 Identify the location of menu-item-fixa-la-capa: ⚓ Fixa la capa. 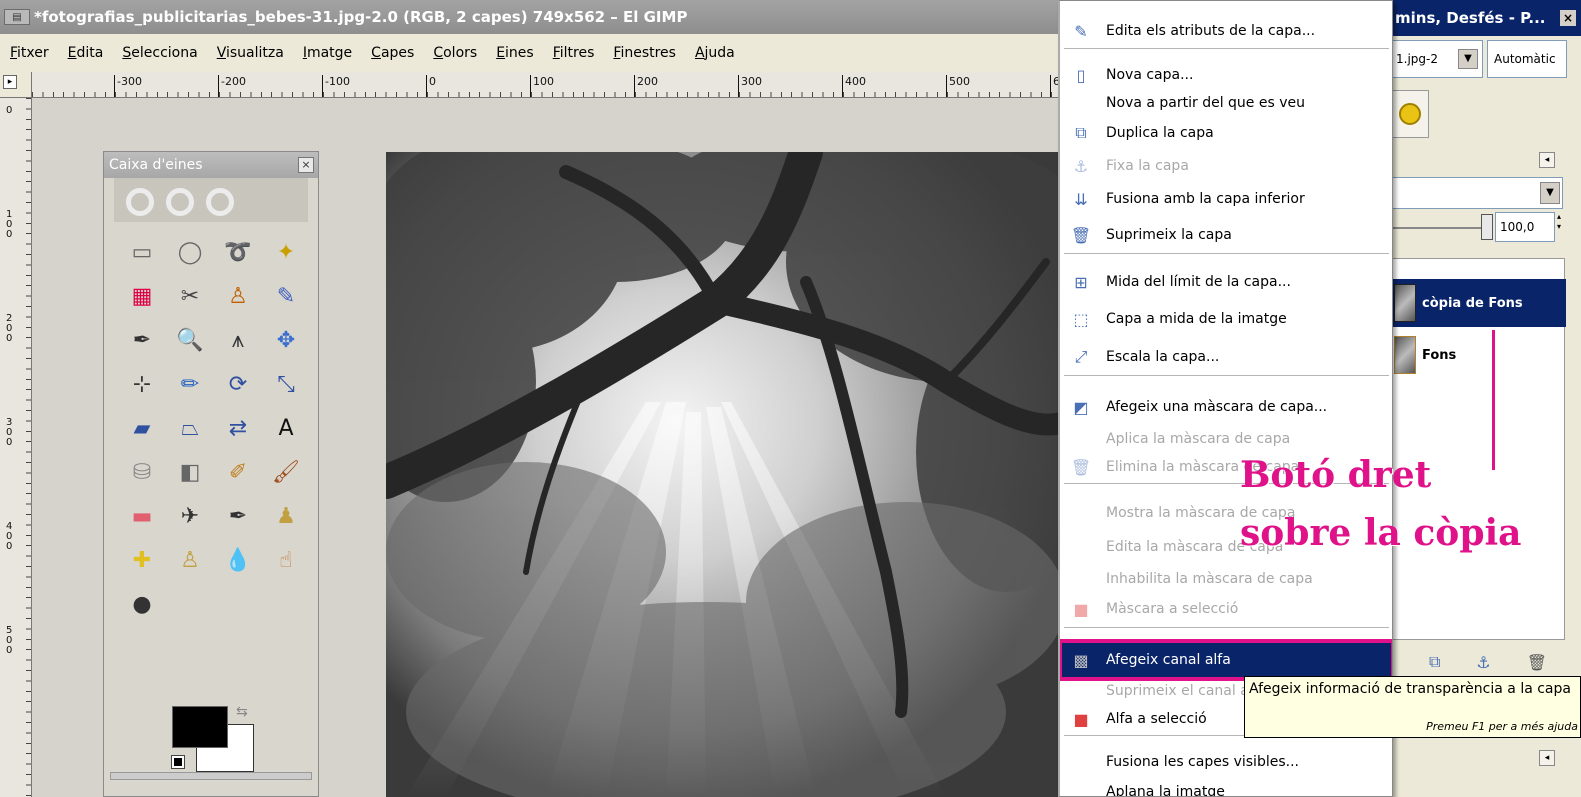
(1226, 166).